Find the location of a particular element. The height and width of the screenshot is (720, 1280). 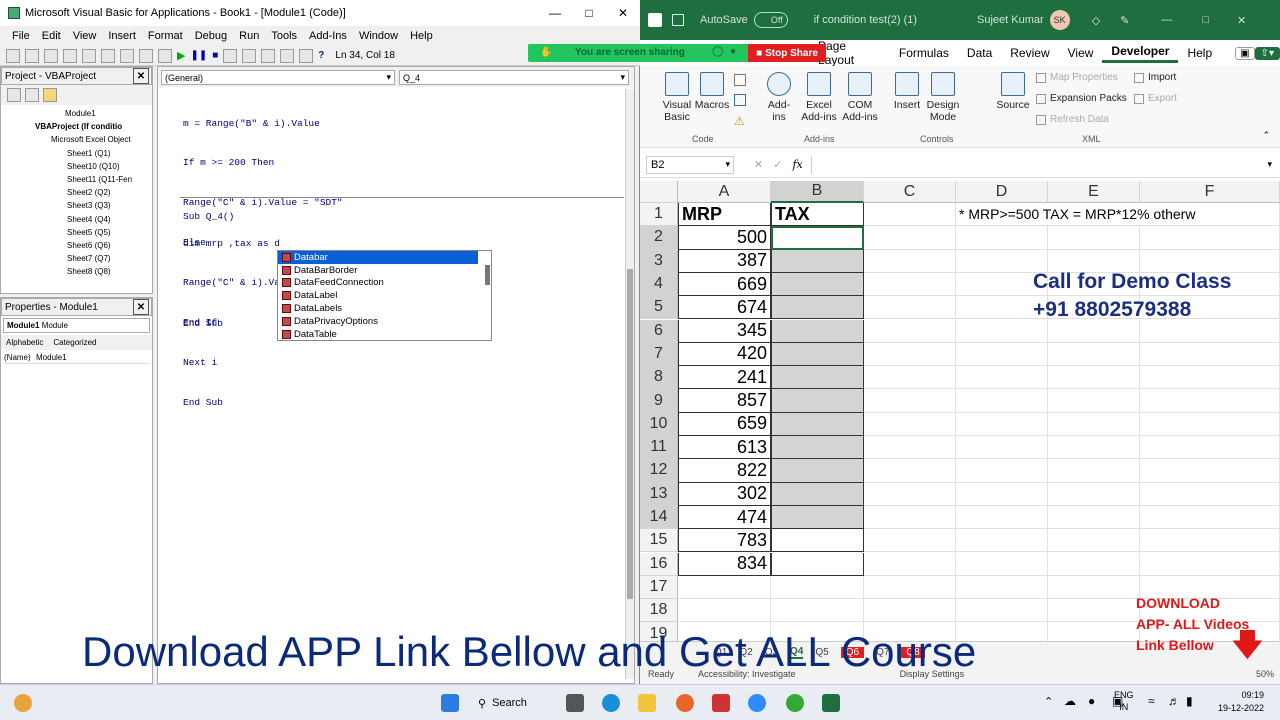

menu-view: View is located at coordinates (85, 36).